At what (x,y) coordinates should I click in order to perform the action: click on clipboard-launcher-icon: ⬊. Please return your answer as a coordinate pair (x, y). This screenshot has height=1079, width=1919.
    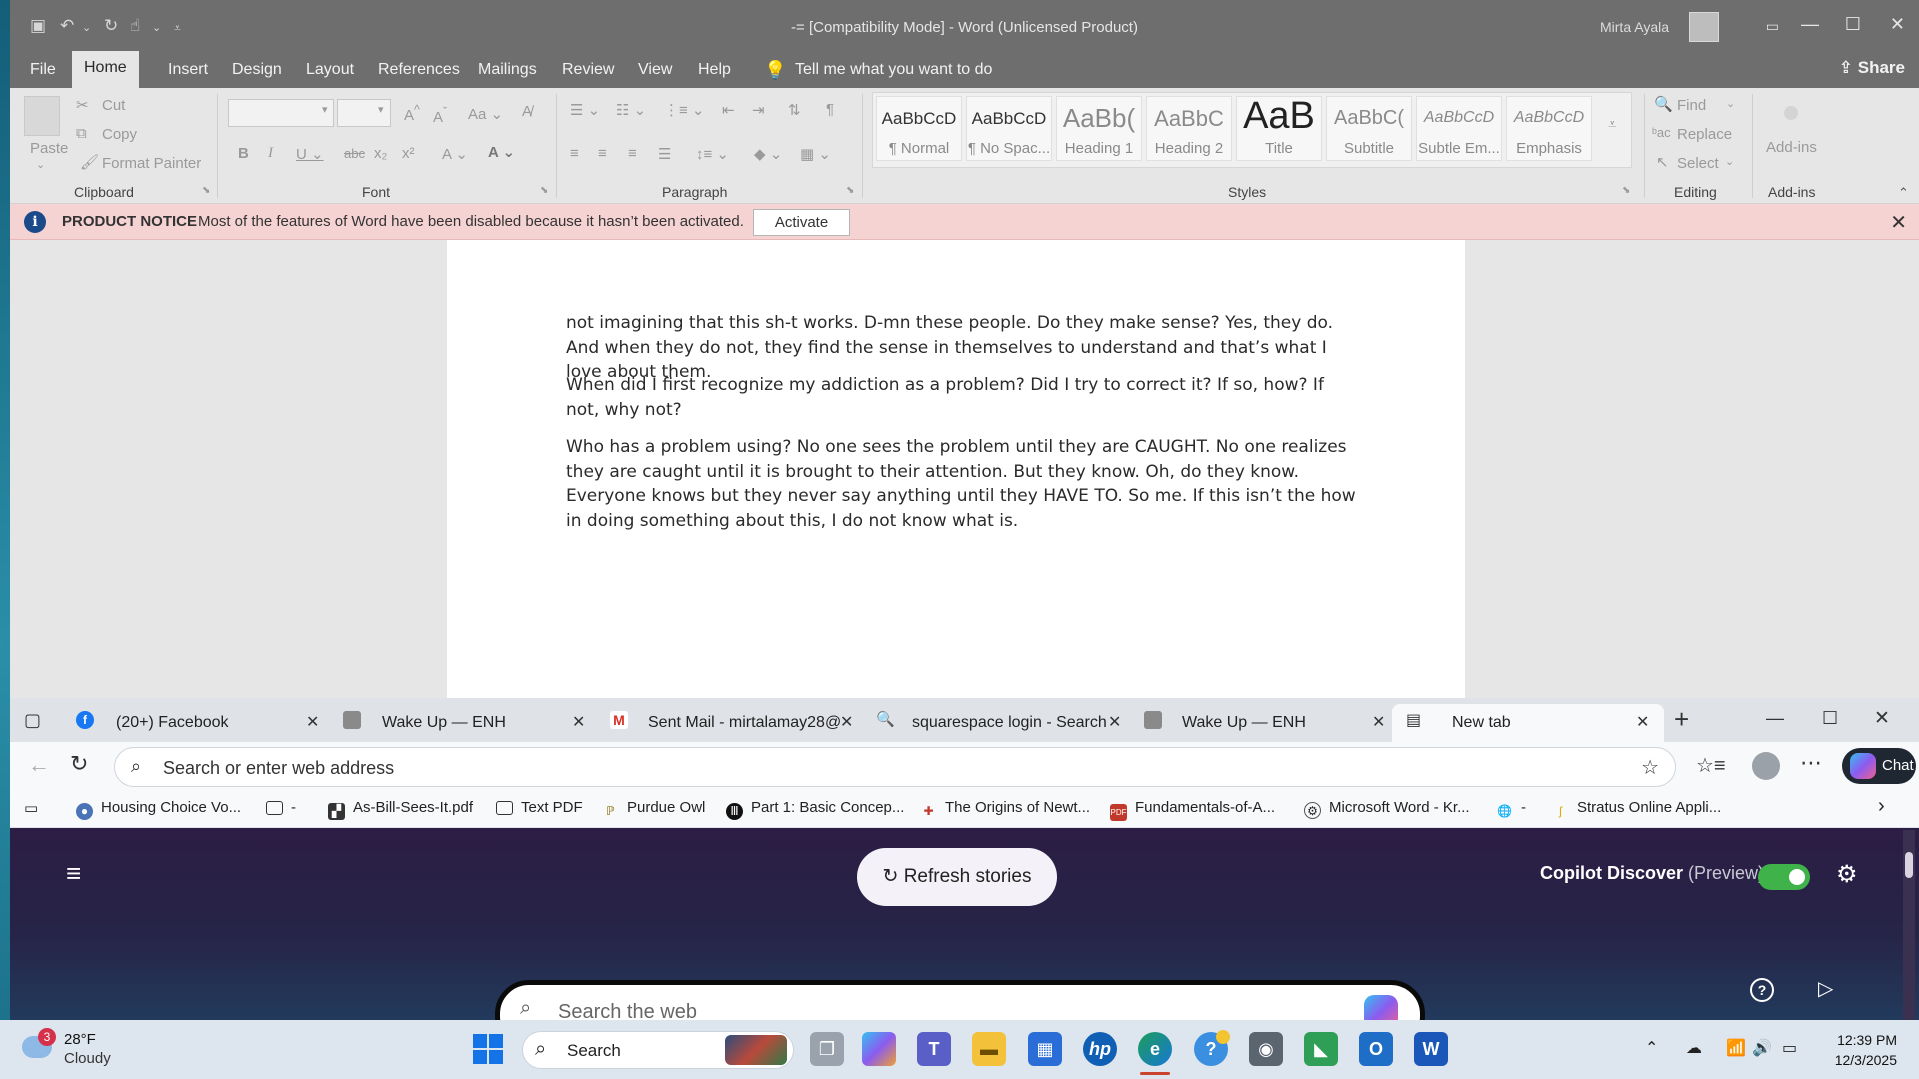
    Looking at the image, I should click on (206, 190).